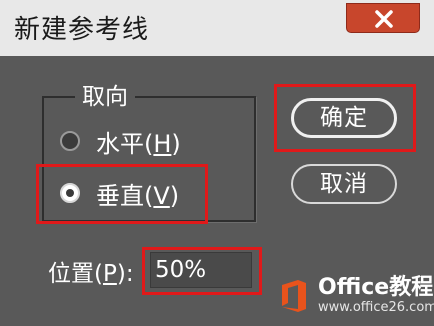  I want to click on radio-vertical-label: 垂直(V), so click(138, 195).